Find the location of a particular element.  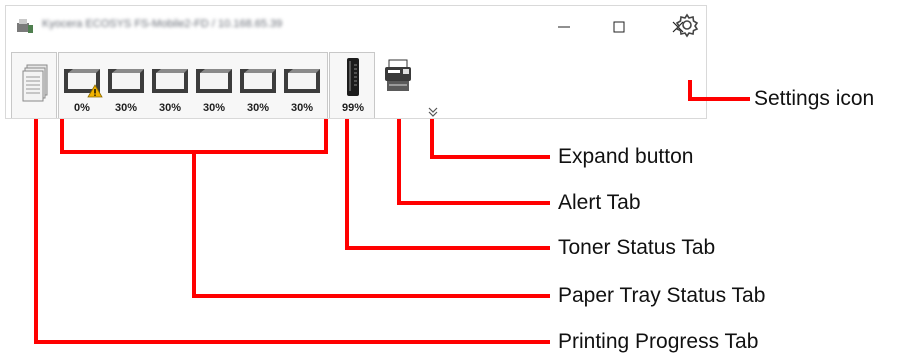

callout-label-progress: Printing Progress Tab is located at coordinates (658, 341).